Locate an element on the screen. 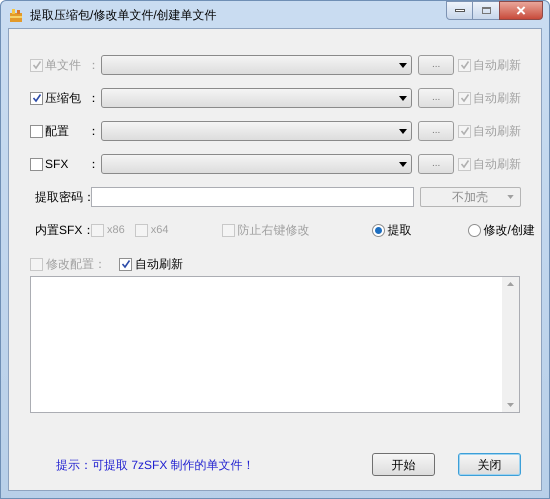  window-title: 提取压缩包/修改单文件/创建单文件 is located at coordinates (123, 15).